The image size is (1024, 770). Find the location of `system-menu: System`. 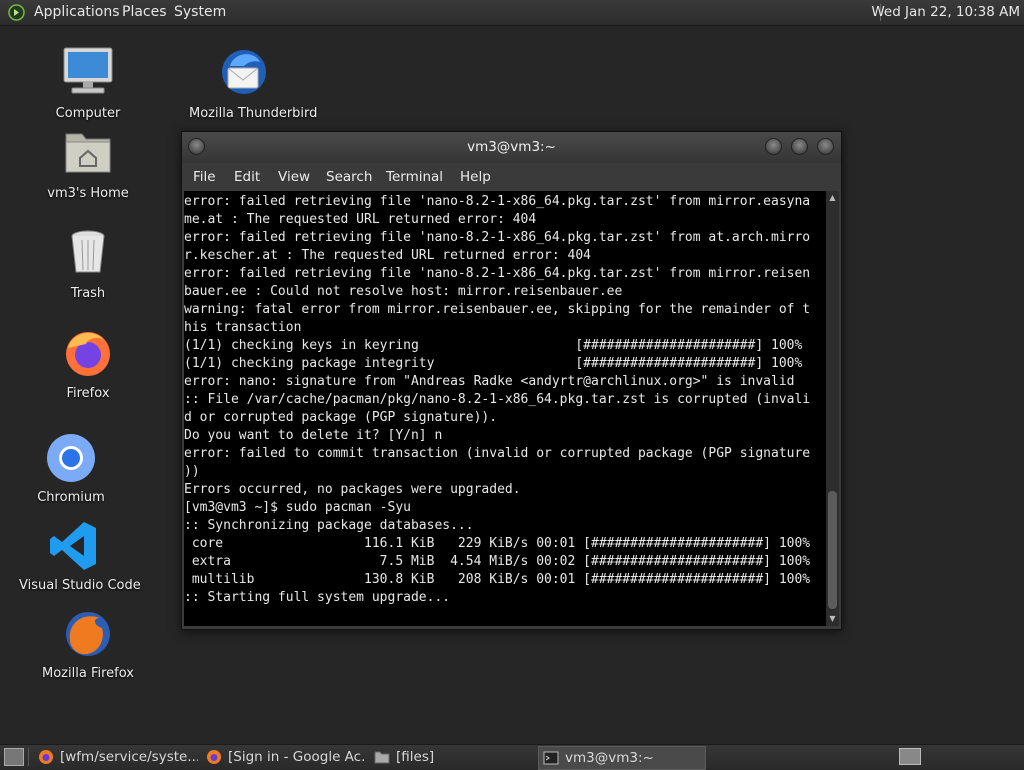

system-menu: System is located at coordinates (200, 12).